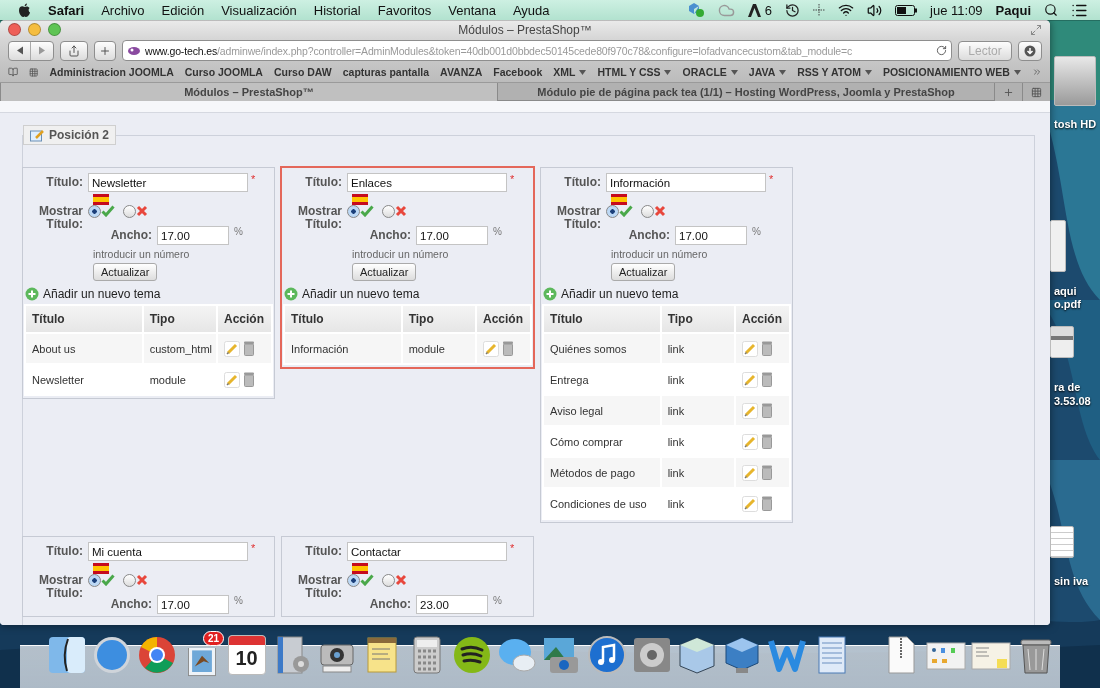 The width and height of the screenshot is (1100, 688). I want to click on box-sync-icon, so click(695, 10).